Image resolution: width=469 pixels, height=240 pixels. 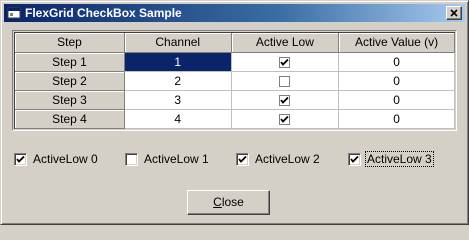 I want to click on channel-cell: 3, so click(x=178, y=100).